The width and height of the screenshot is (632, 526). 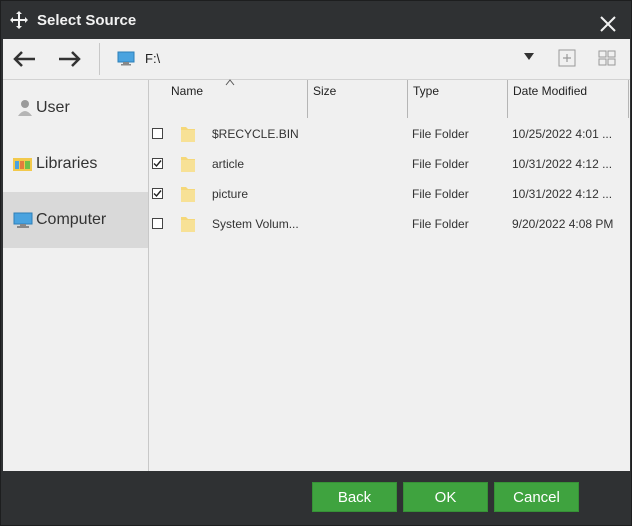 I want to click on ok-button: OK, so click(x=445, y=497).